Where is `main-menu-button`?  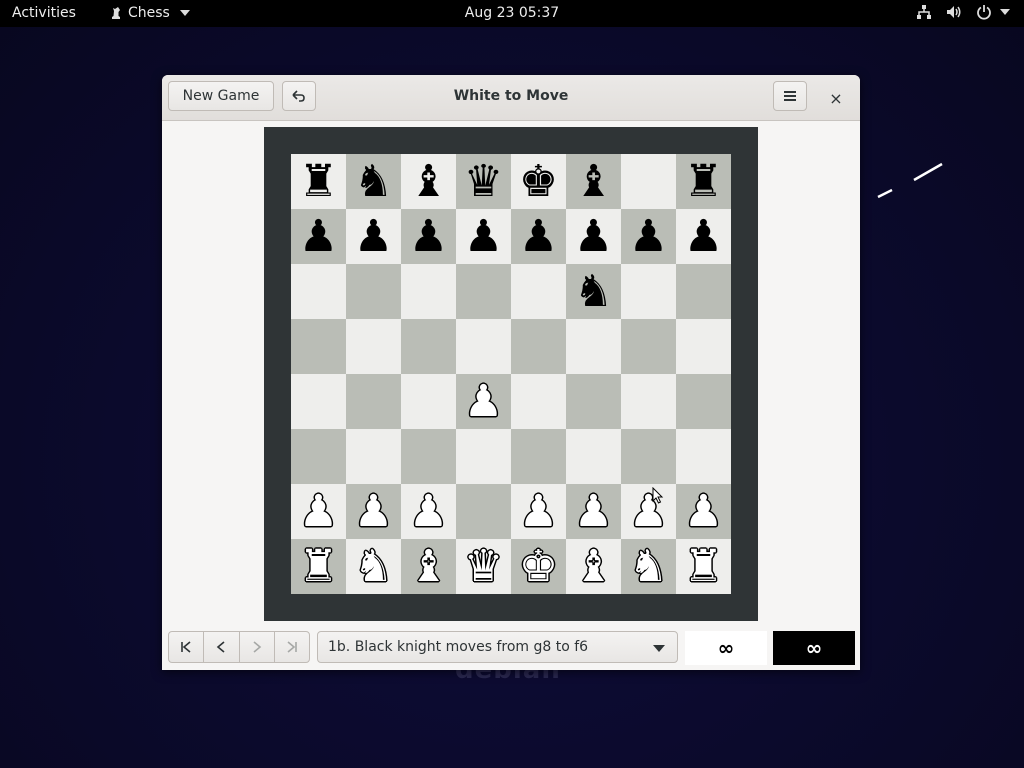 main-menu-button is located at coordinates (790, 96).